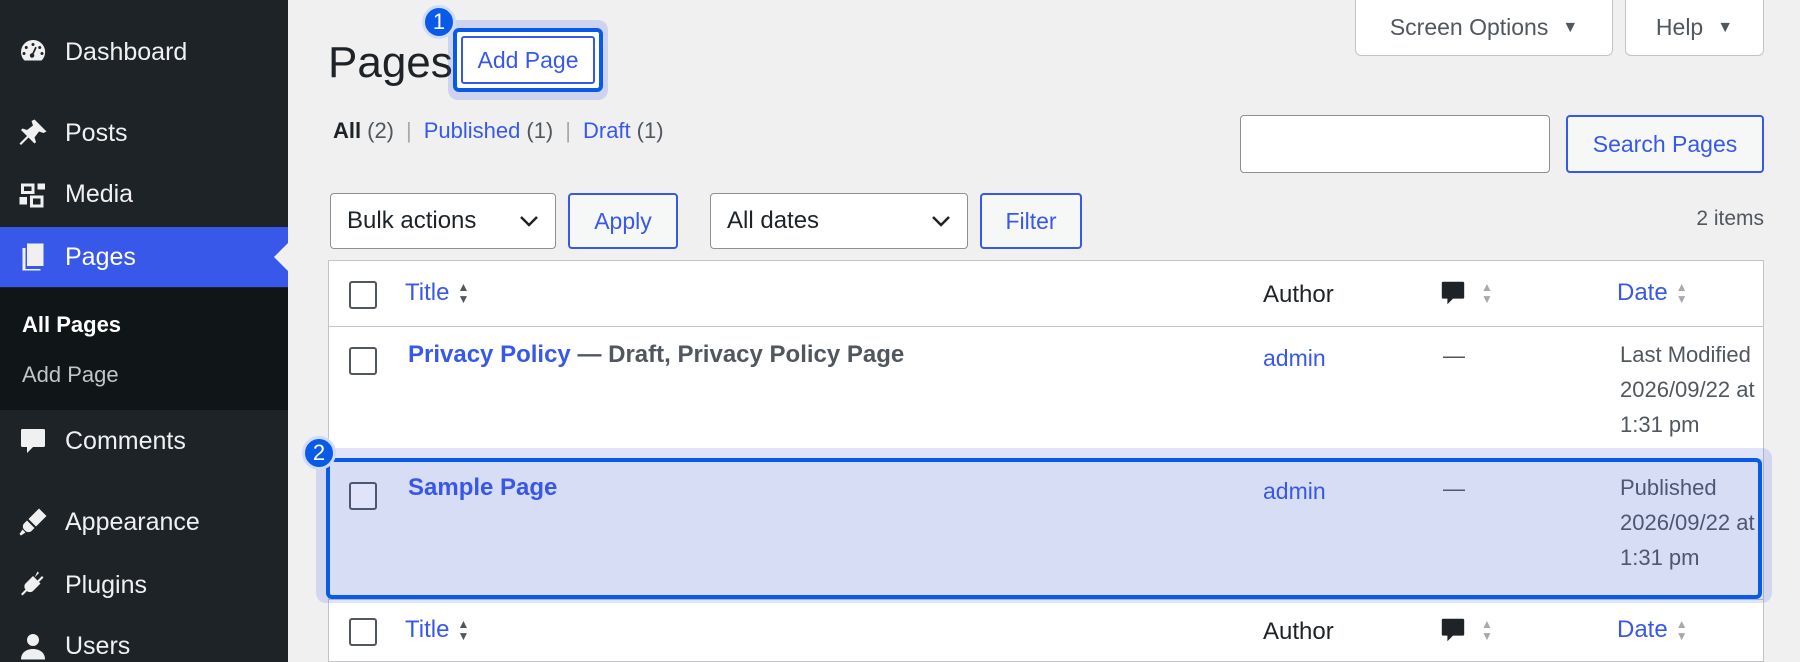  Describe the element at coordinates (472, 131) in the screenshot. I see `view-published: Published` at that location.